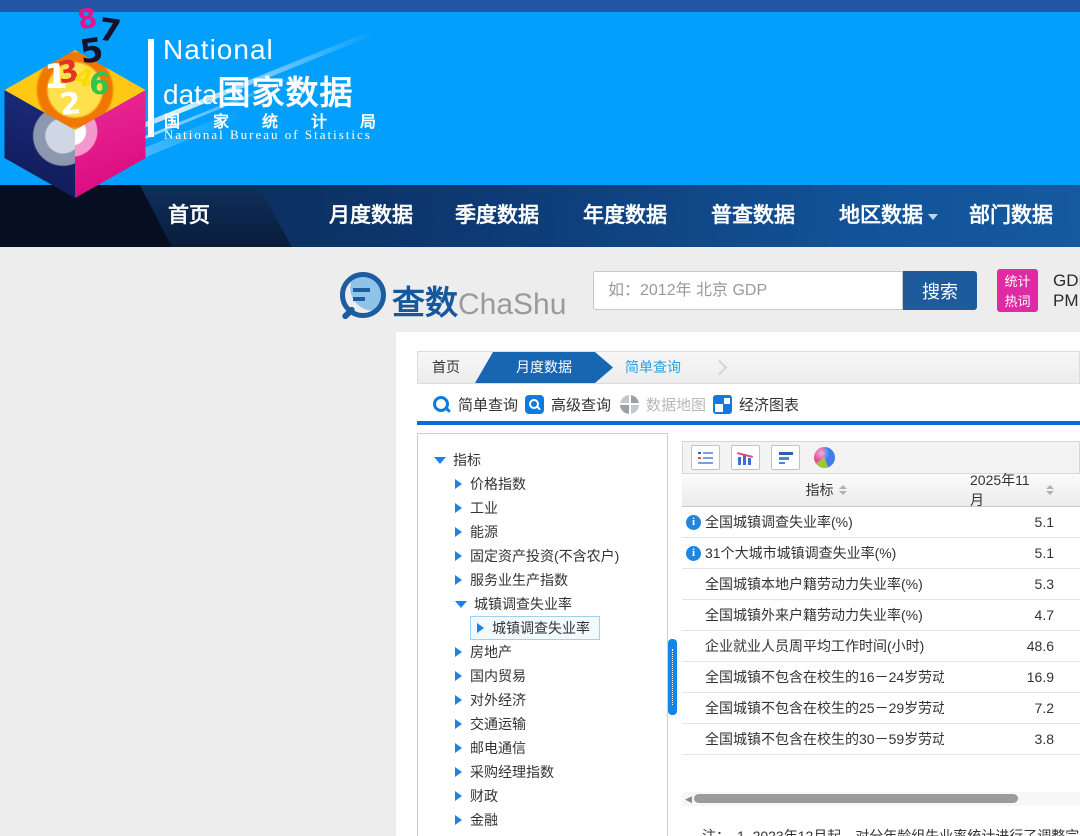 This screenshot has width=1080, height=836. What do you see at coordinates (705, 457) in the screenshot?
I see `list-view-button` at bounding box center [705, 457].